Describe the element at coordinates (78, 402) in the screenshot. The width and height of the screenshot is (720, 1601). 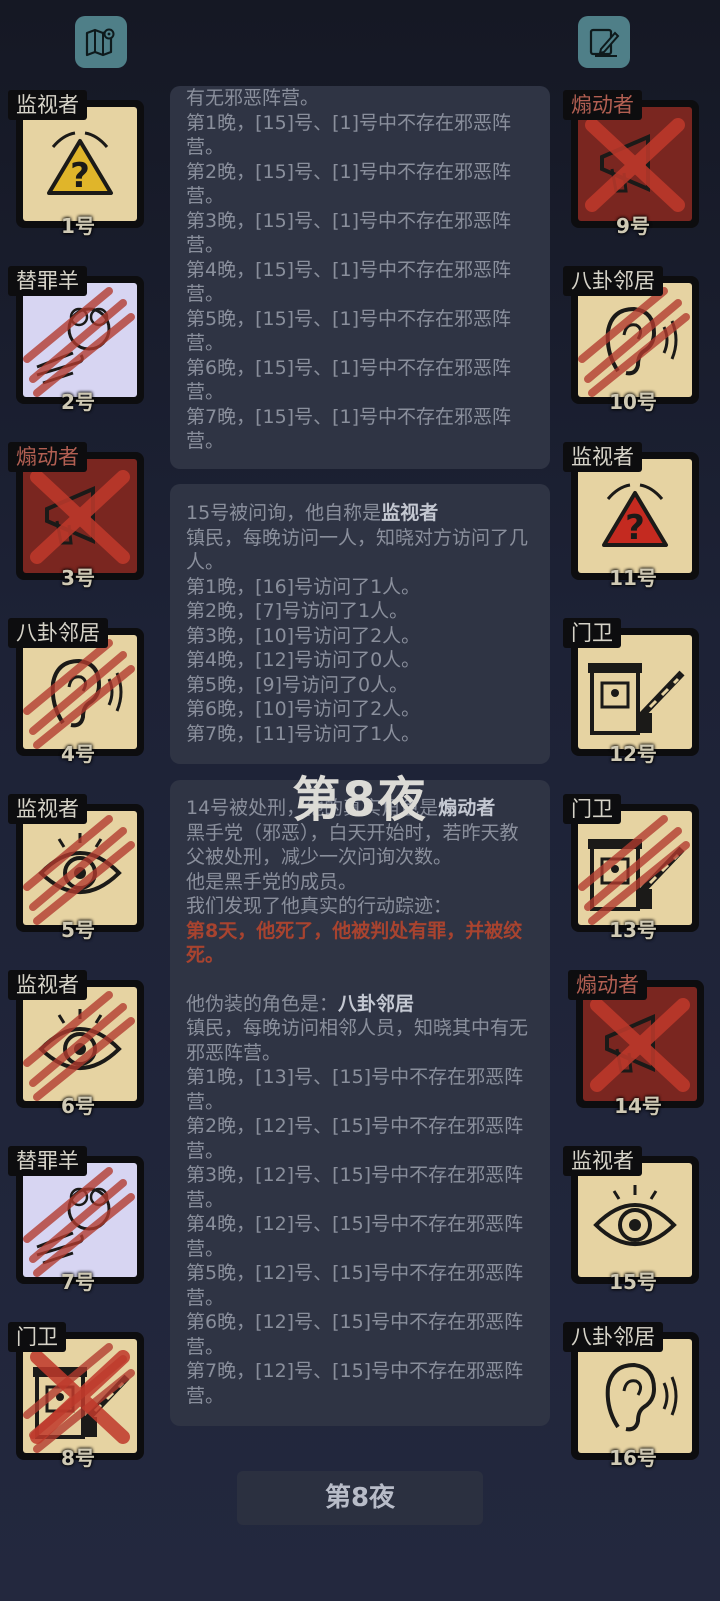
I see `player-number: 2号` at that location.